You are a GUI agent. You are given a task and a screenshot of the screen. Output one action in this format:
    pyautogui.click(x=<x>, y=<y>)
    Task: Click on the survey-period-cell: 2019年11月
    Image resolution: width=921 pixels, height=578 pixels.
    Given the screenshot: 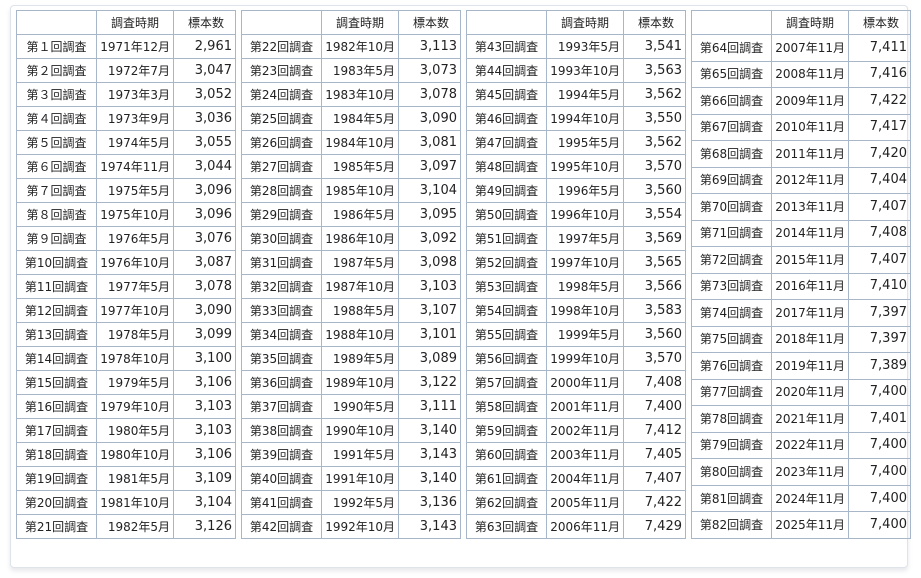 What is the action you would take?
    pyautogui.click(x=810, y=366)
    